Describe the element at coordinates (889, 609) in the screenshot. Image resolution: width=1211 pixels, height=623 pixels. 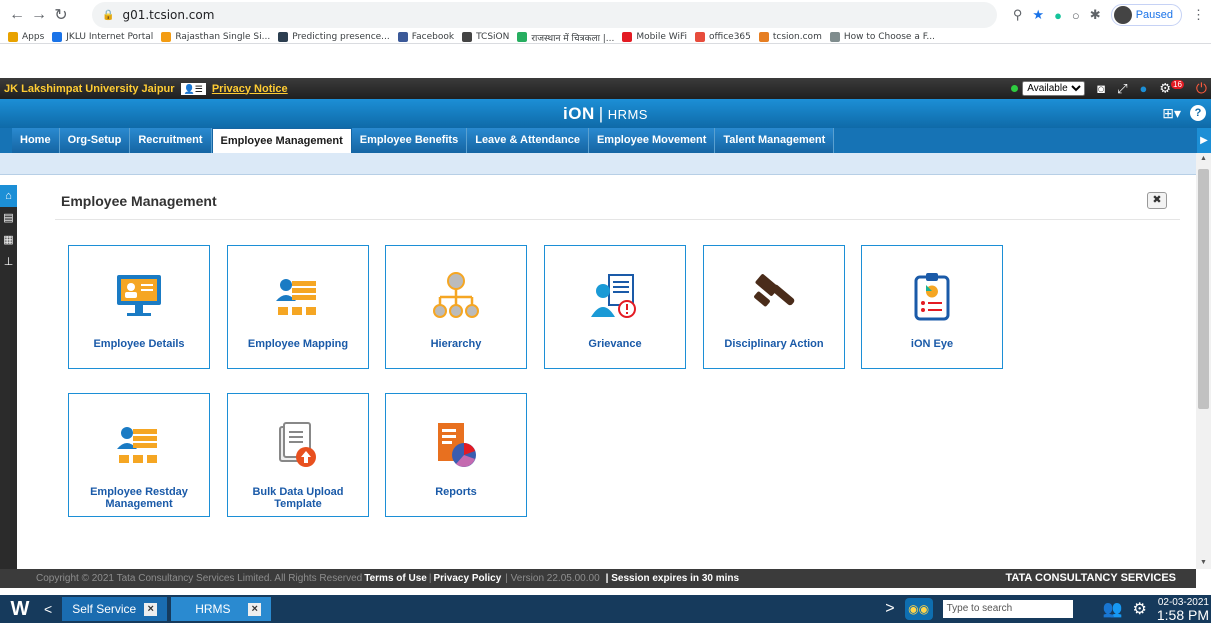
I see `taskbar-right-arrow-icon: >` at that location.